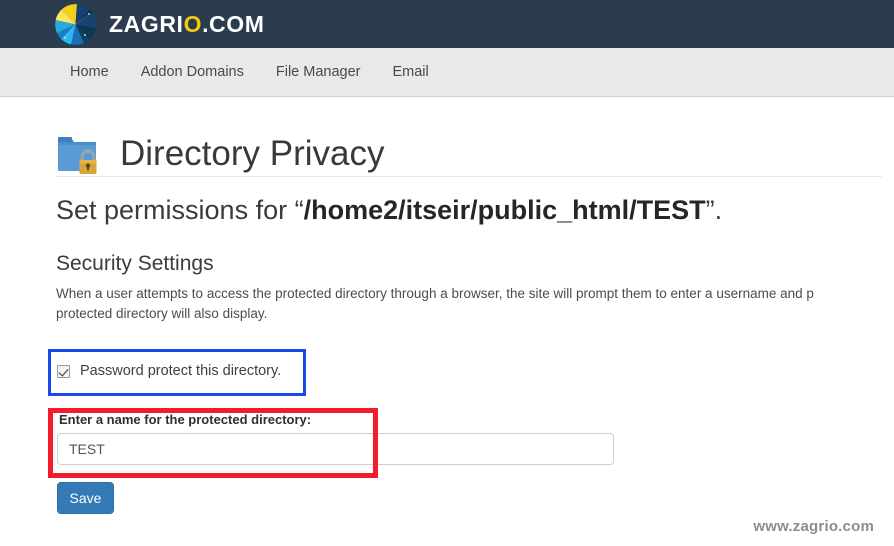 The image size is (894, 546). I want to click on brand-text: ZAGRIO.COM, so click(187, 23).